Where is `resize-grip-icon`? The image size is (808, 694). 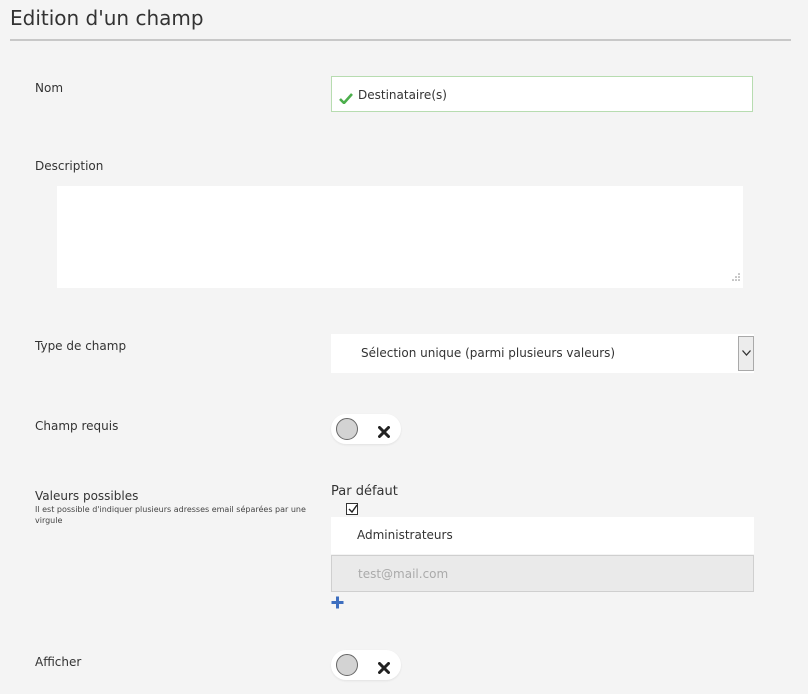
resize-grip-icon is located at coordinates (736, 275).